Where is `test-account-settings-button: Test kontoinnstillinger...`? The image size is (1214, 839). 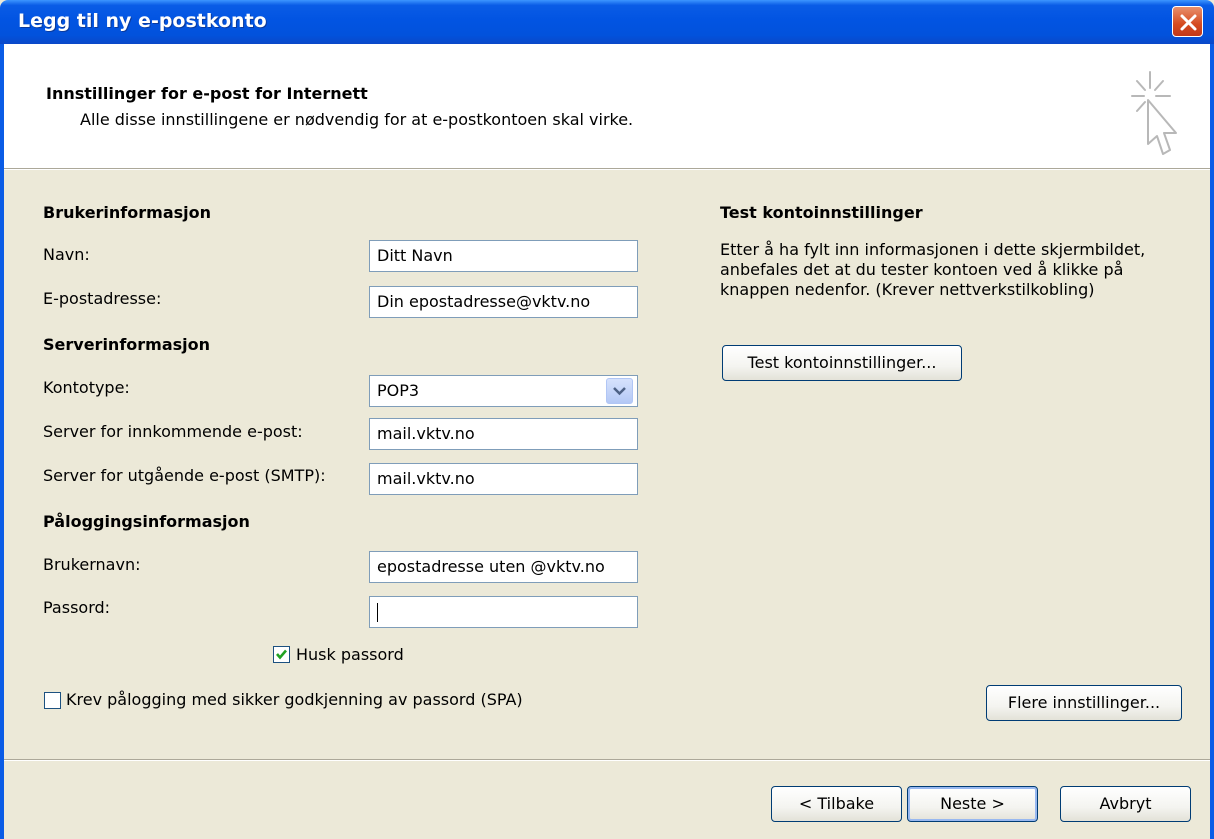 test-account-settings-button: Test kontoinnstillinger... is located at coordinates (842, 363).